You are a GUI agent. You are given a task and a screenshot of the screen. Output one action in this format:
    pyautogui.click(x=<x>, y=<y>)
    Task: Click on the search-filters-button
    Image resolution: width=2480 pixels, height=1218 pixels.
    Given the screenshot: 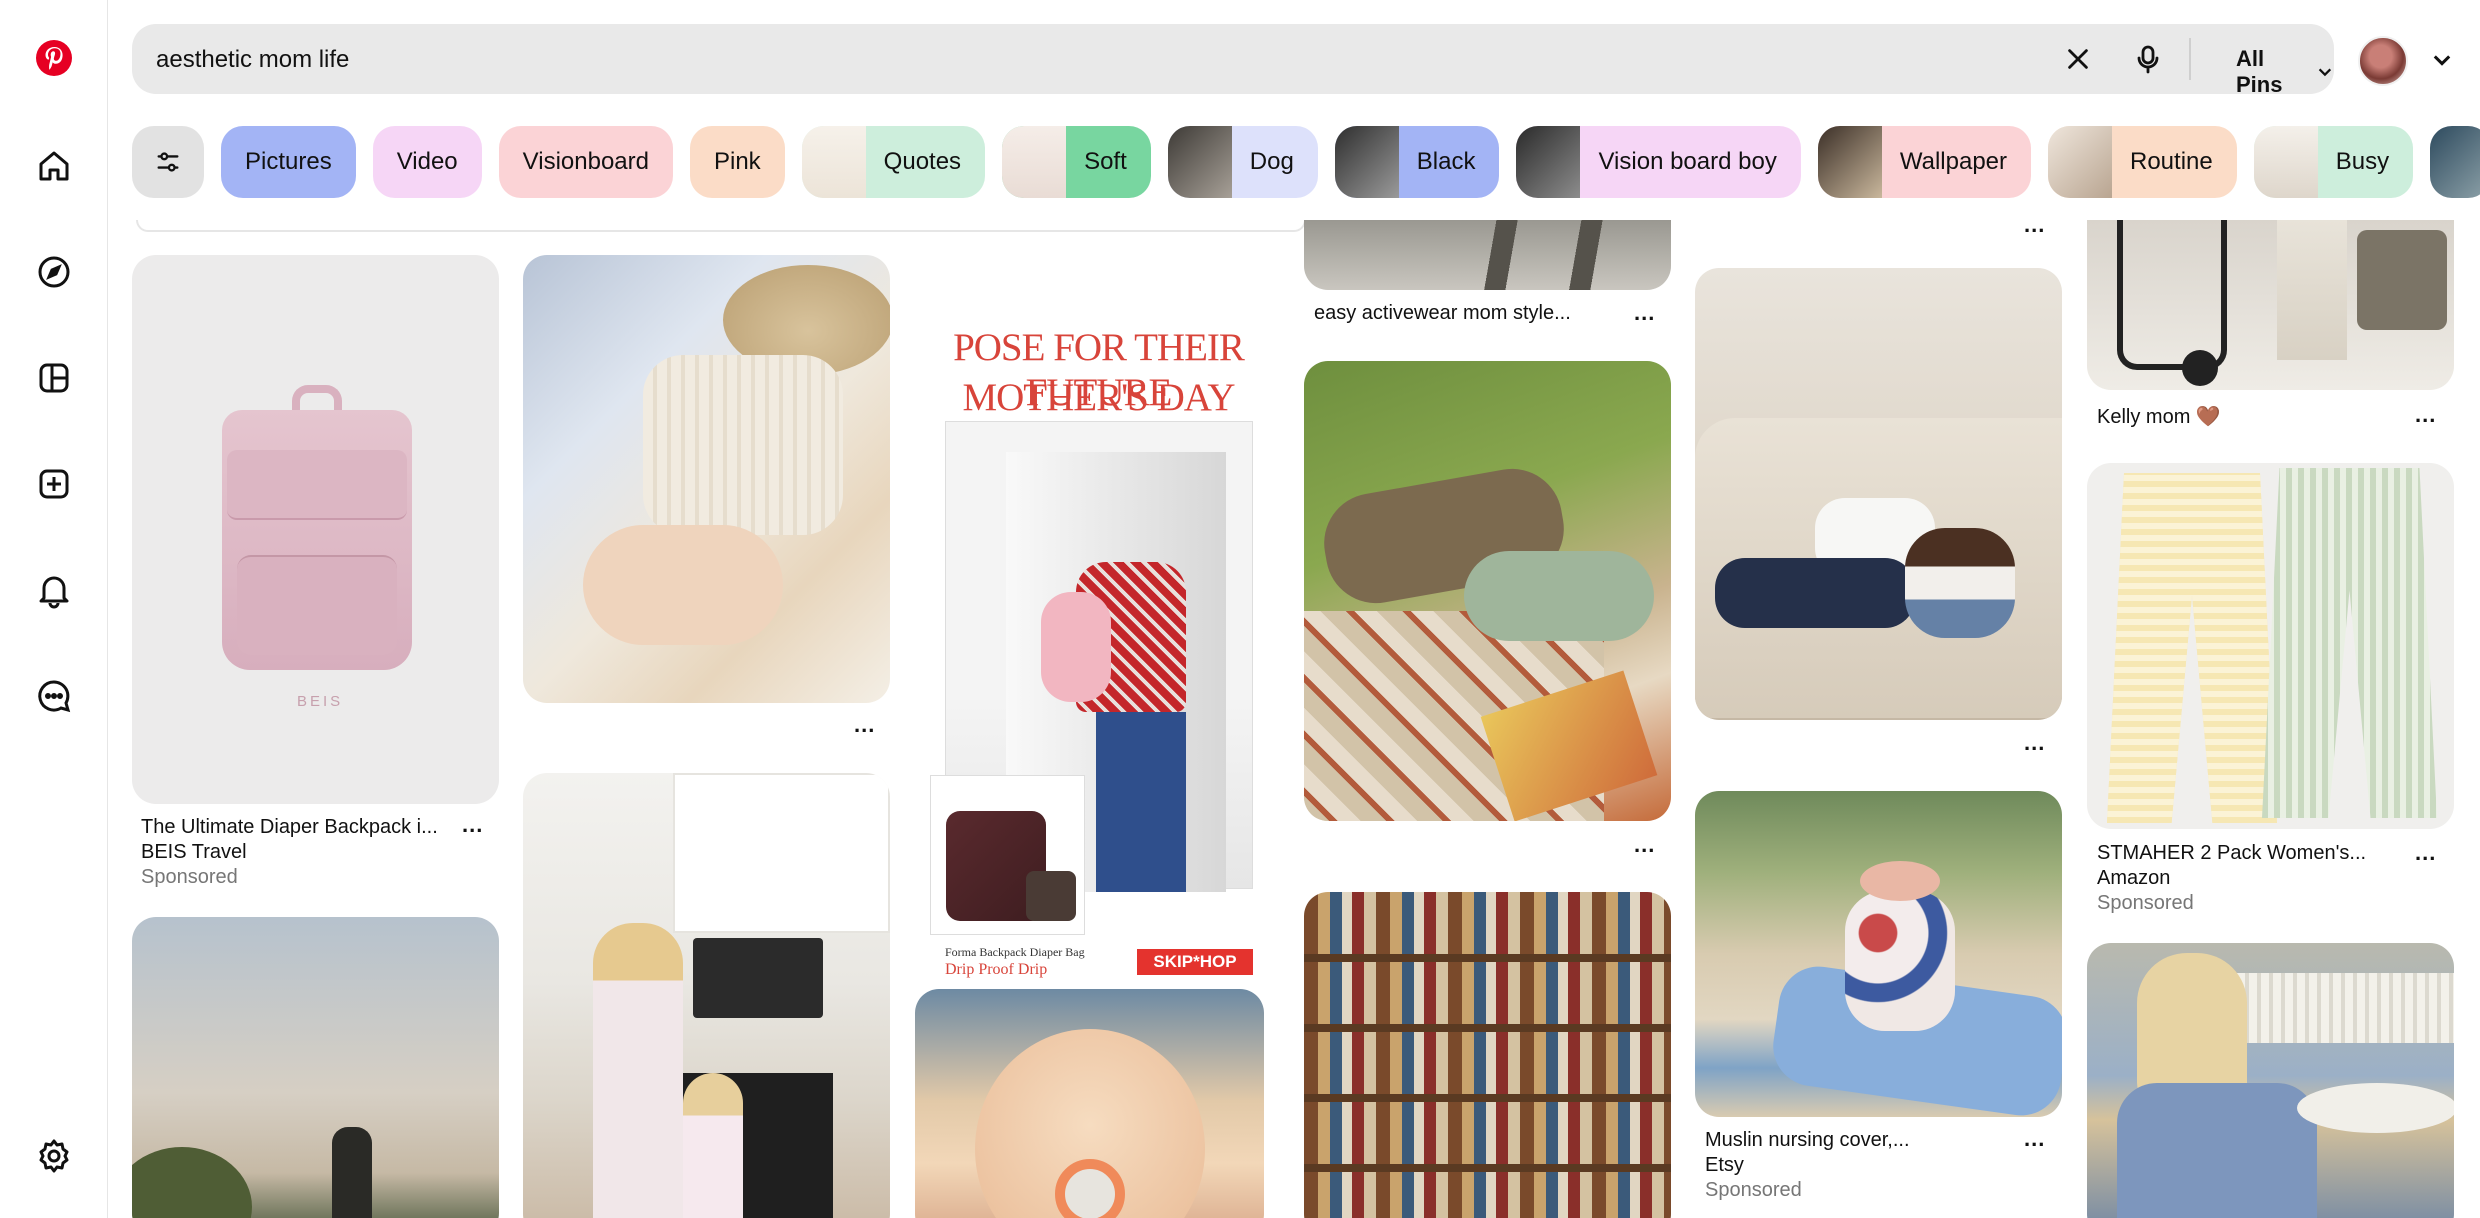 What is the action you would take?
    pyautogui.click(x=168, y=162)
    